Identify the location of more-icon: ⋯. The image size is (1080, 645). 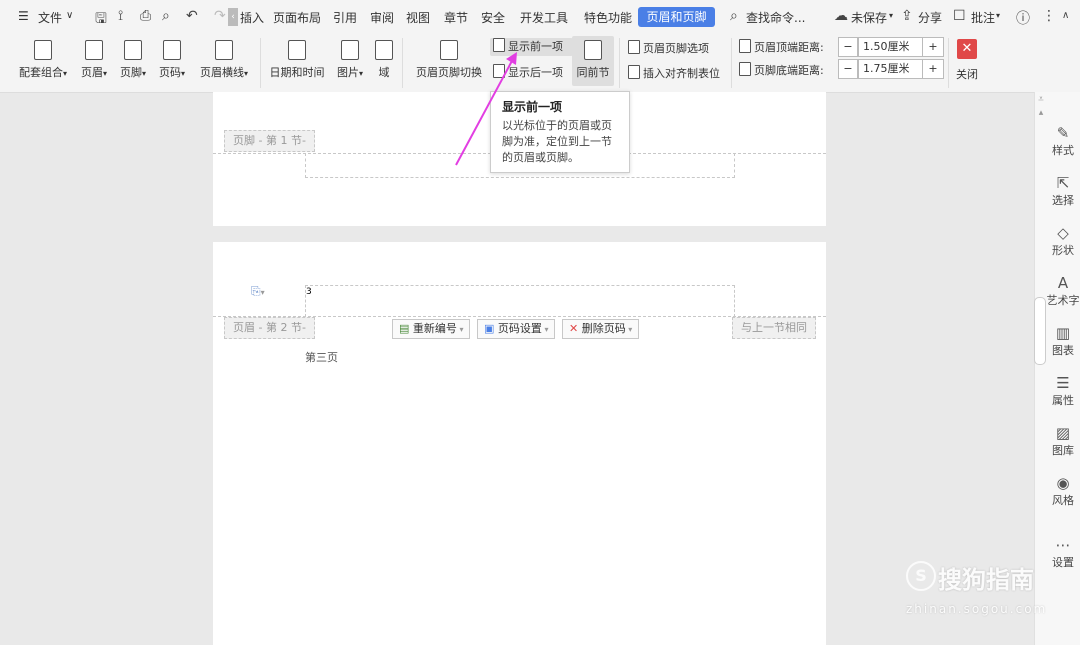
(1063, 545).